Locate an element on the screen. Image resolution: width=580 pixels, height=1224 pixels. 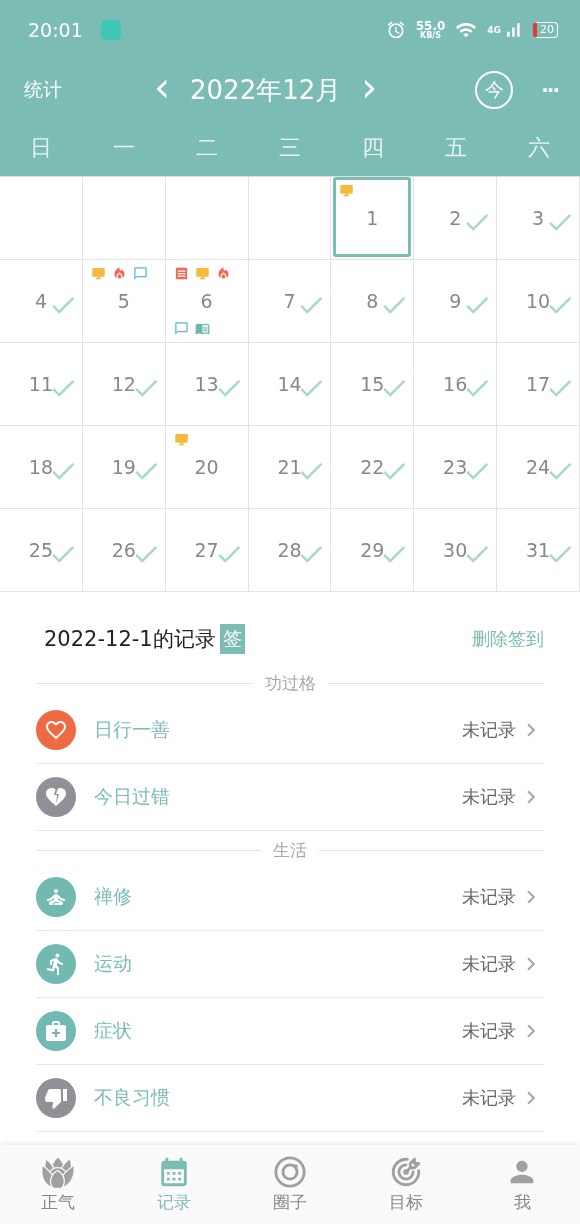
record-title: 2022-12-1的记录 is located at coordinates (130, 639).